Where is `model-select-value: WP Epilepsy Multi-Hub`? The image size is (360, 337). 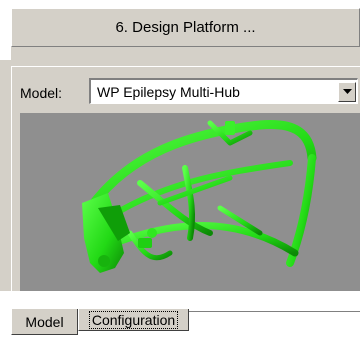
model-select-value: WP Epilepsy Multi-Hub is located at coordinates (168, 91).